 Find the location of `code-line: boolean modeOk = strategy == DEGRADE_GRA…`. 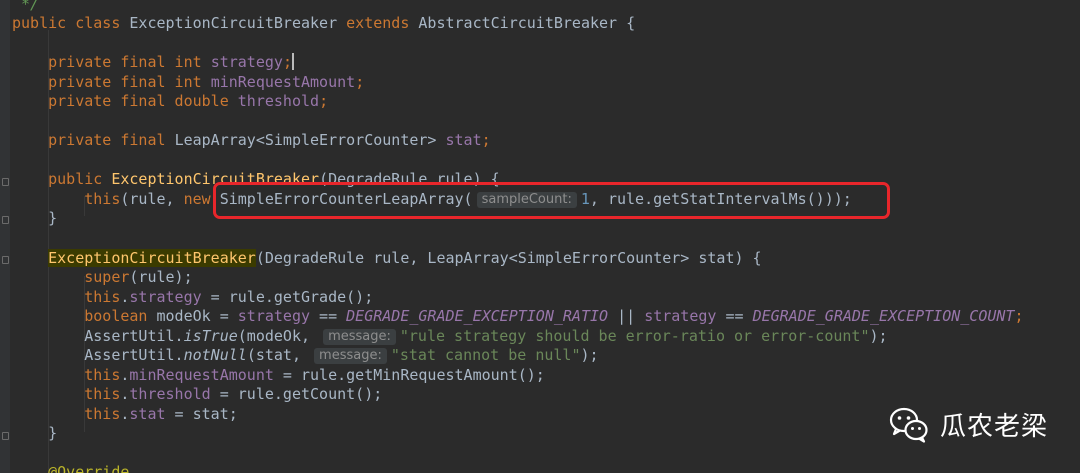

code-line: boolean modeOk = strategy == DEGRADE_GRA… is located at coordinates (554, 316).